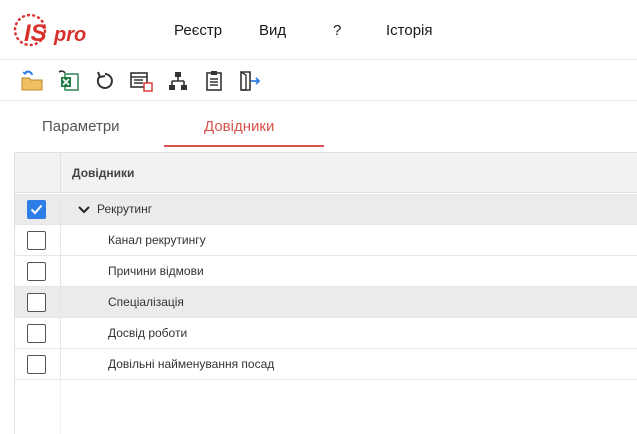 The width and height of the screenshot is (637, 434). What do you see at coordinates (326, 173) in the screenshot?
I see `table-header: Довідники` at bounding box center [326, 173].